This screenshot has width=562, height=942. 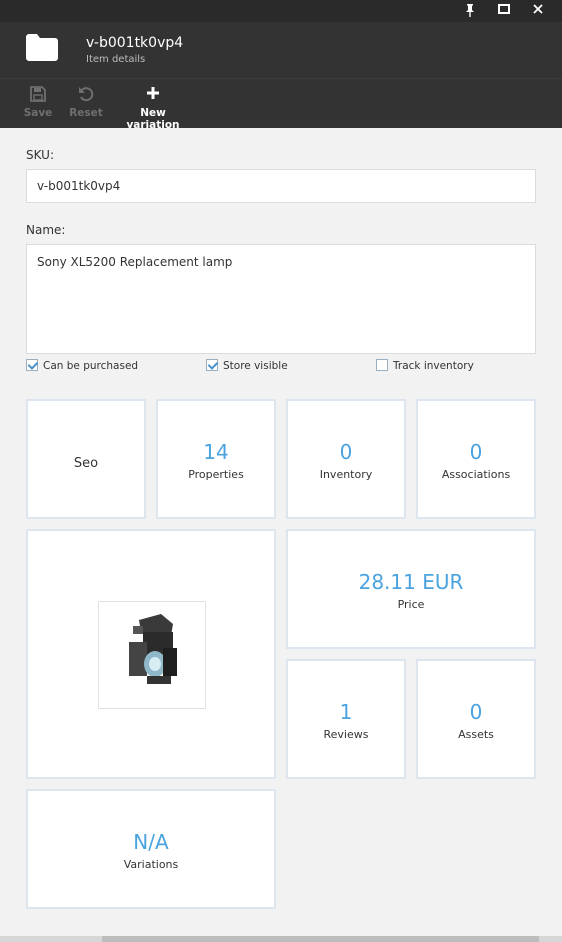 I want to click on assets-count: 0, so click(x=476, y=712).